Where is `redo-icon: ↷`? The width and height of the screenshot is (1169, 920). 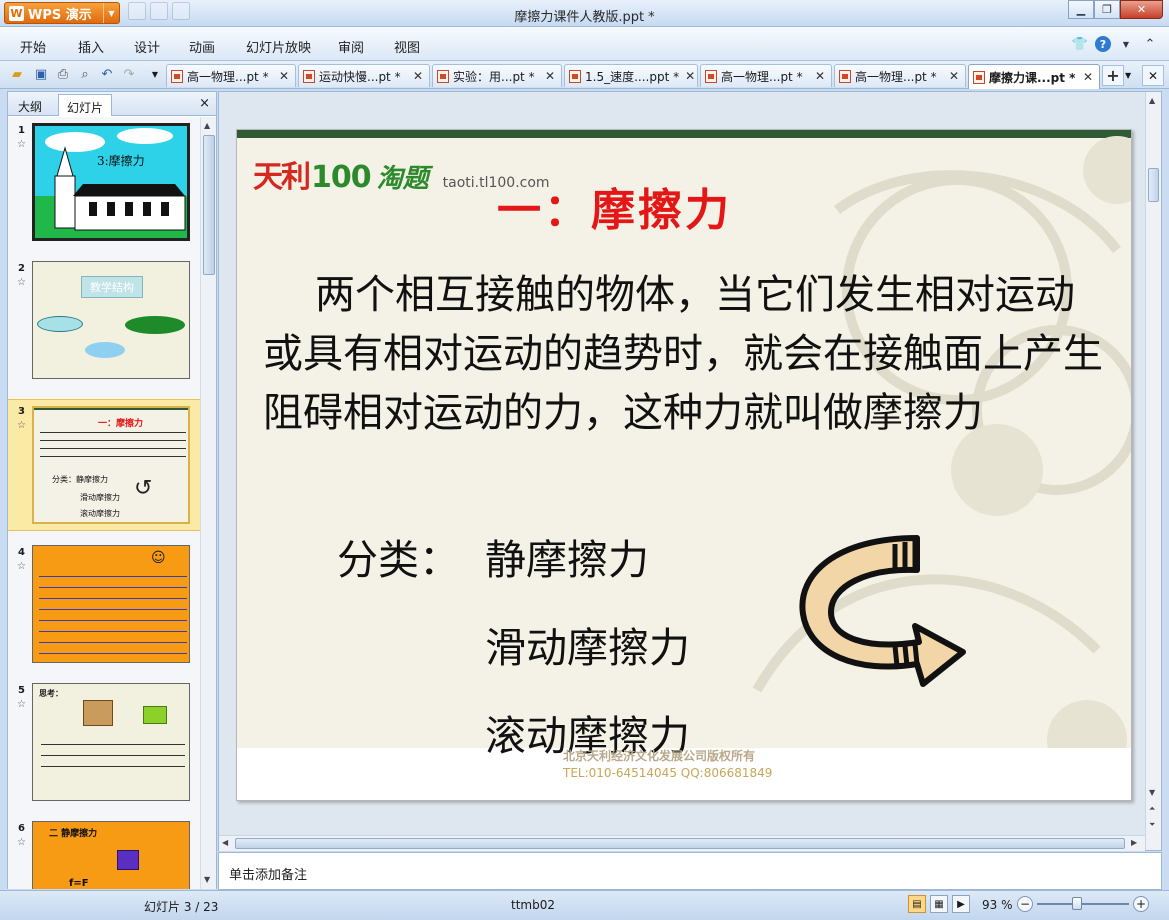 redo-icon: ↷ is located at coordinates (129, 74).